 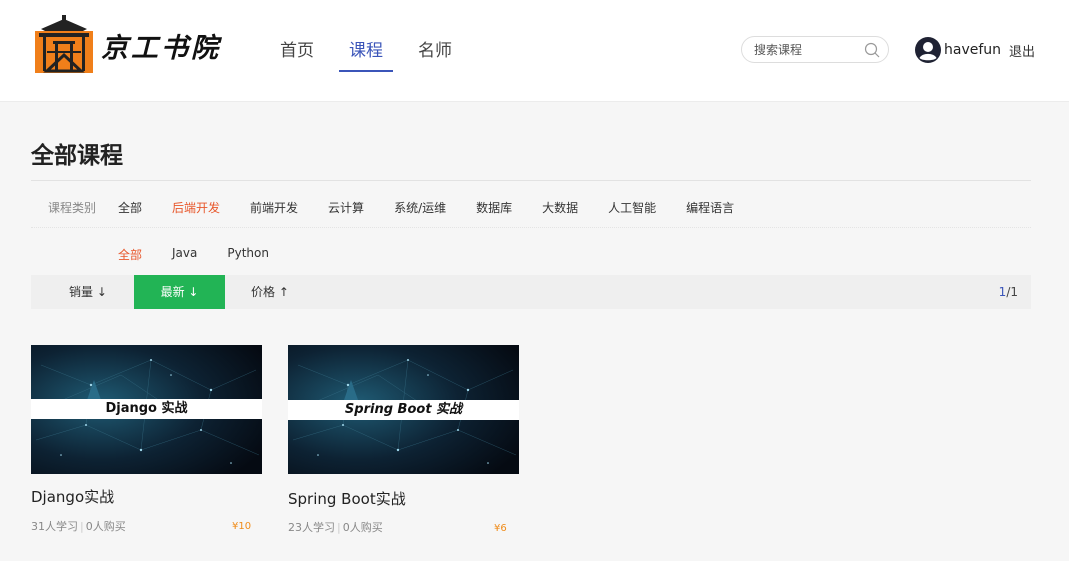 What do you see at coordinates (72, 208) in the screenshot?
I see `category-label: 课程类别` at bounding box center [72, 208].